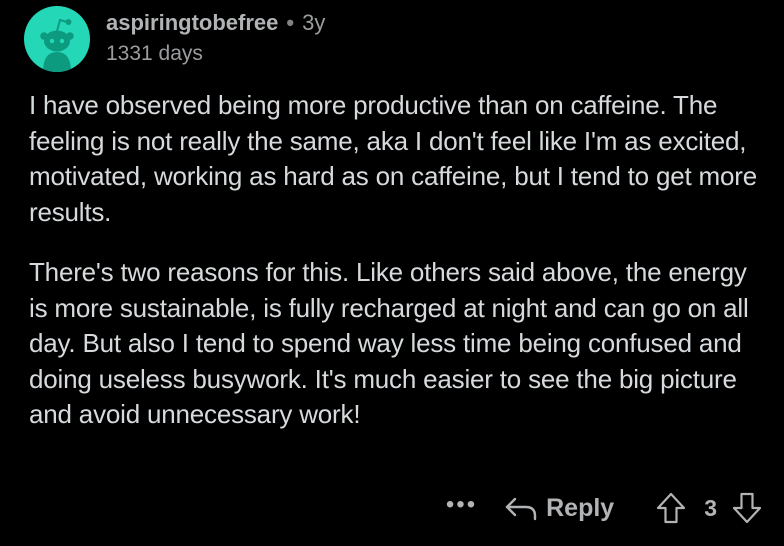  What do you see at coordinates (580, 508) in the screenshot?
I see `reply-label: Reply` at bounding box center [580, 508].